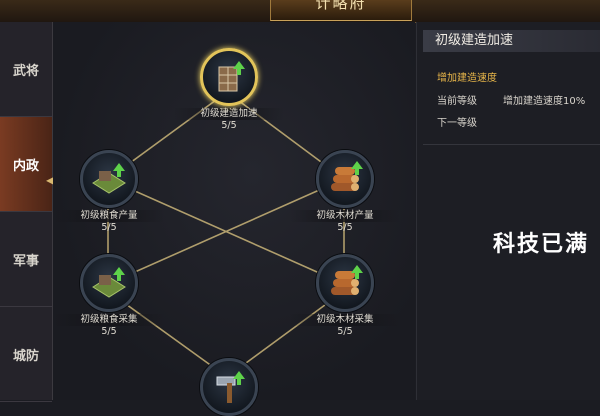  Describe the element at coordinates (231, 76) in the screenshot. I see `construction-scaffold-icon` at that location.